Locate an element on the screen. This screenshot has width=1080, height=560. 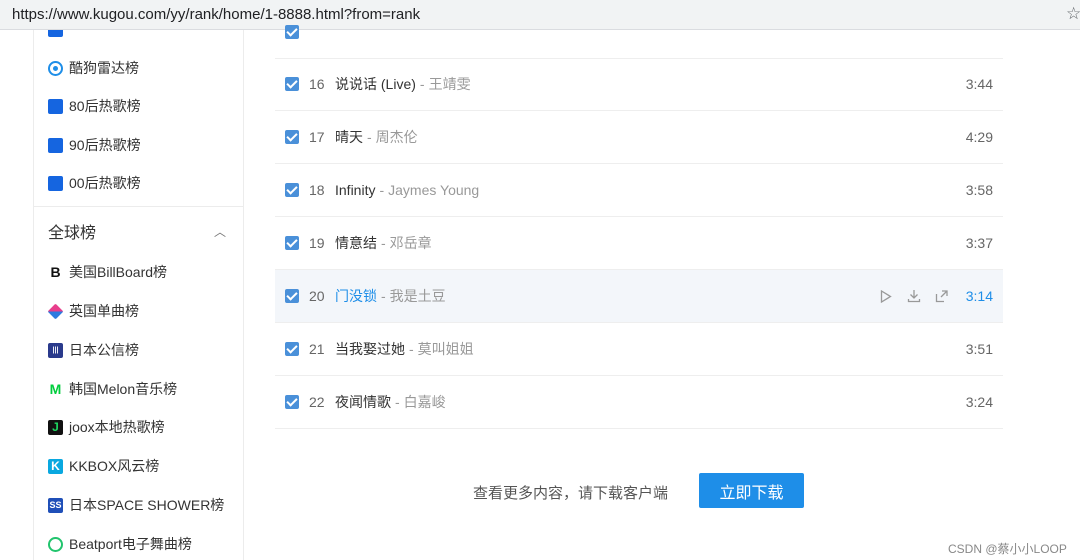
song-title: 情意结 is located at coordinates (356, 243).